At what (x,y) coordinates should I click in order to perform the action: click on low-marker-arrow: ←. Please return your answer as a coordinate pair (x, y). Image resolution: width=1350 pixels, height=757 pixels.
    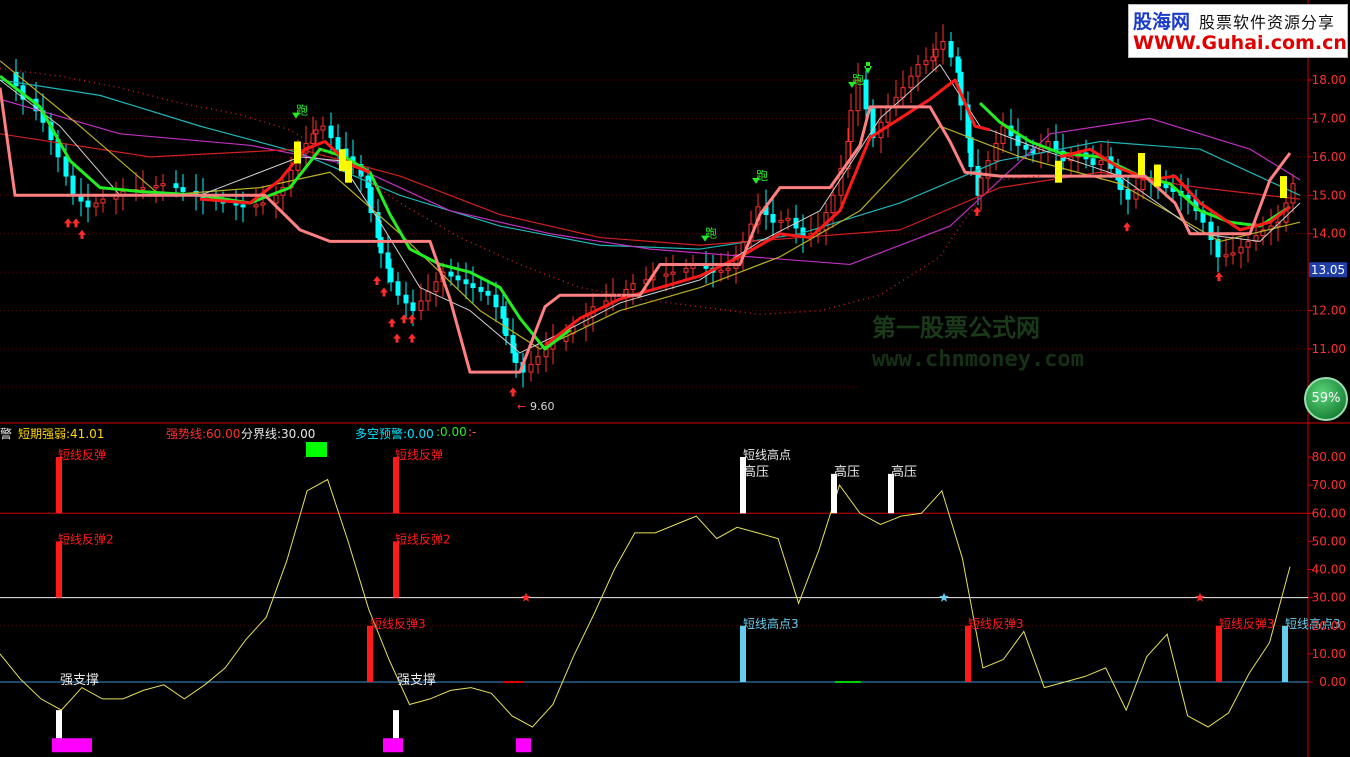
    Looking at the image, I should click on (521, 406).